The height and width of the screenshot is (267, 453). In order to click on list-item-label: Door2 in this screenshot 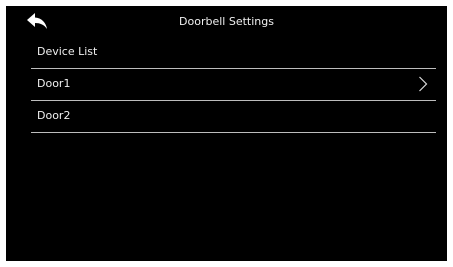, I will do `click(54, 115)`.